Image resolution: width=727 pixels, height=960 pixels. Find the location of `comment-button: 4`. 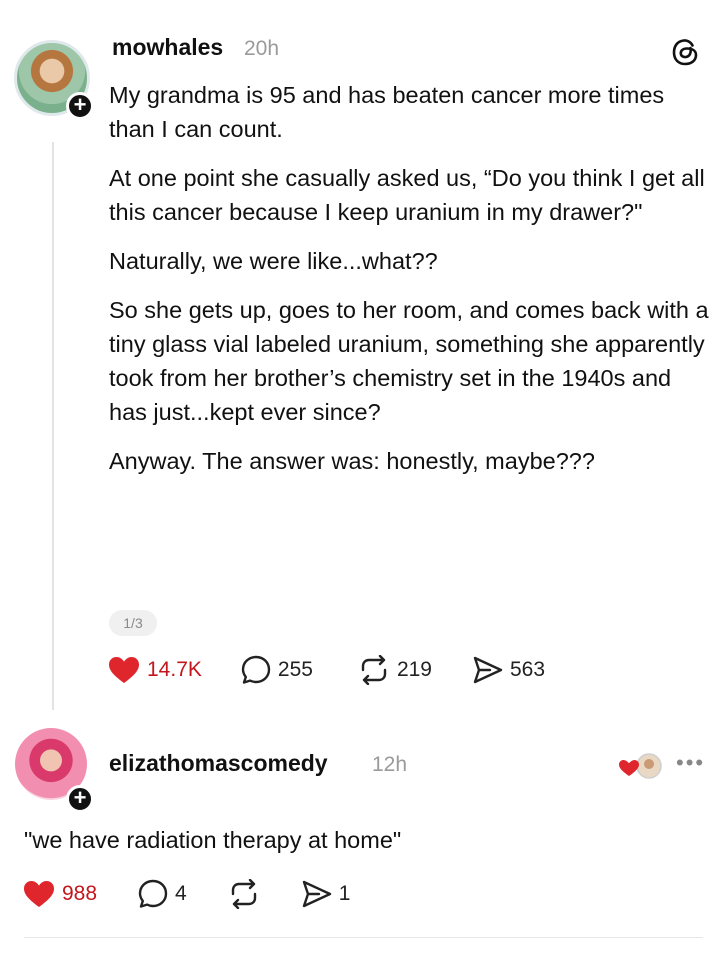

comment-button: 4 is located at coordinates (162, 894).